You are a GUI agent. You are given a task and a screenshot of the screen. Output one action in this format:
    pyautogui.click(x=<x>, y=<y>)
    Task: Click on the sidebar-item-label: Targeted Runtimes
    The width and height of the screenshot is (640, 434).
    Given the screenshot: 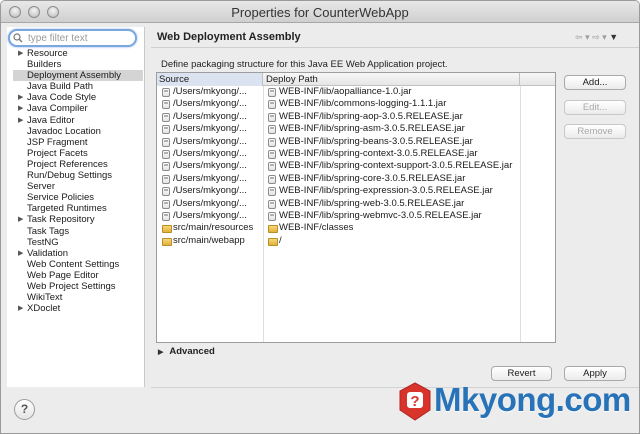 What is the action you would take?
    pyautogui.click(x=67, y=209)
    